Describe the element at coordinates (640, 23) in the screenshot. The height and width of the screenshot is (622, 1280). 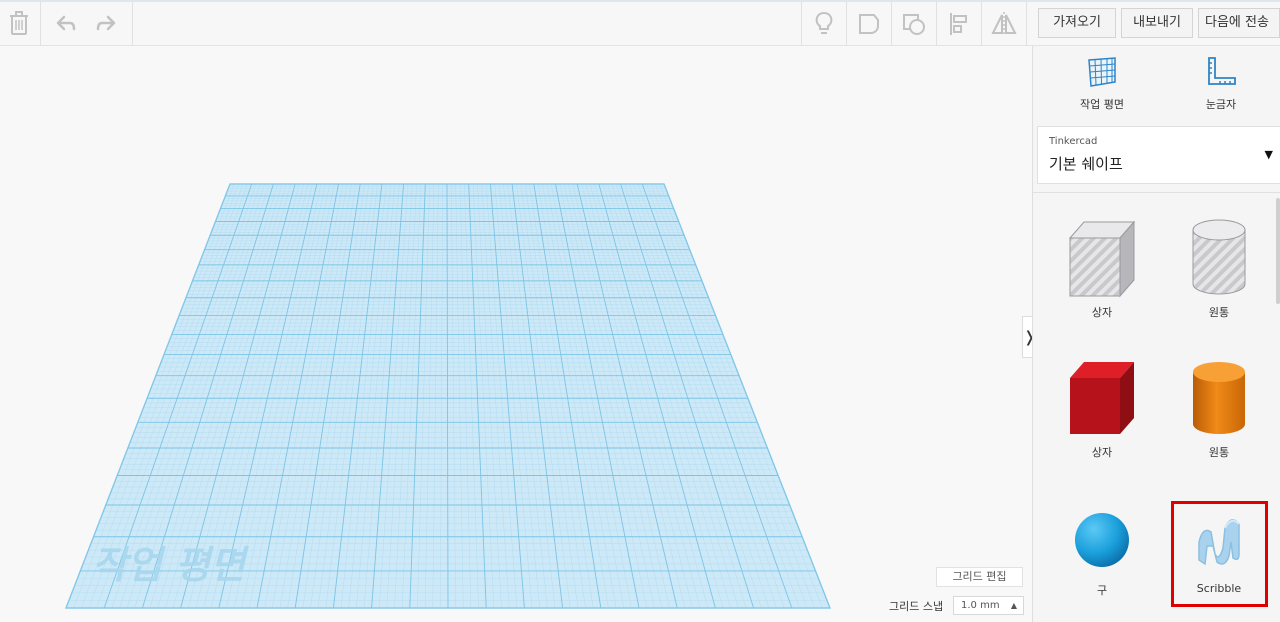
I see `top-toolbar: 가져오기 내보내기 다음에 전송` at that location.